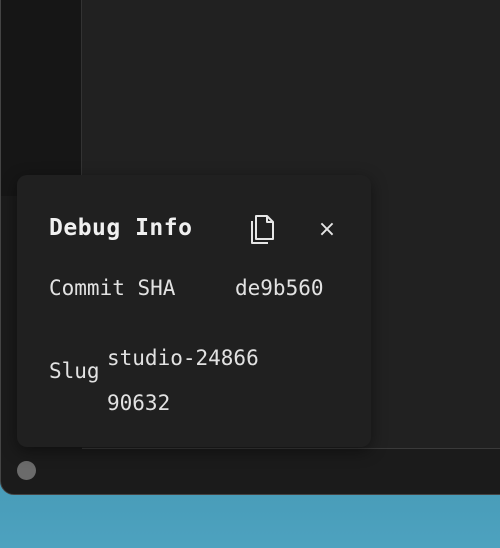 This screenshot has width=500, height=548. I want to click on copy-icon, so click(262, 229).